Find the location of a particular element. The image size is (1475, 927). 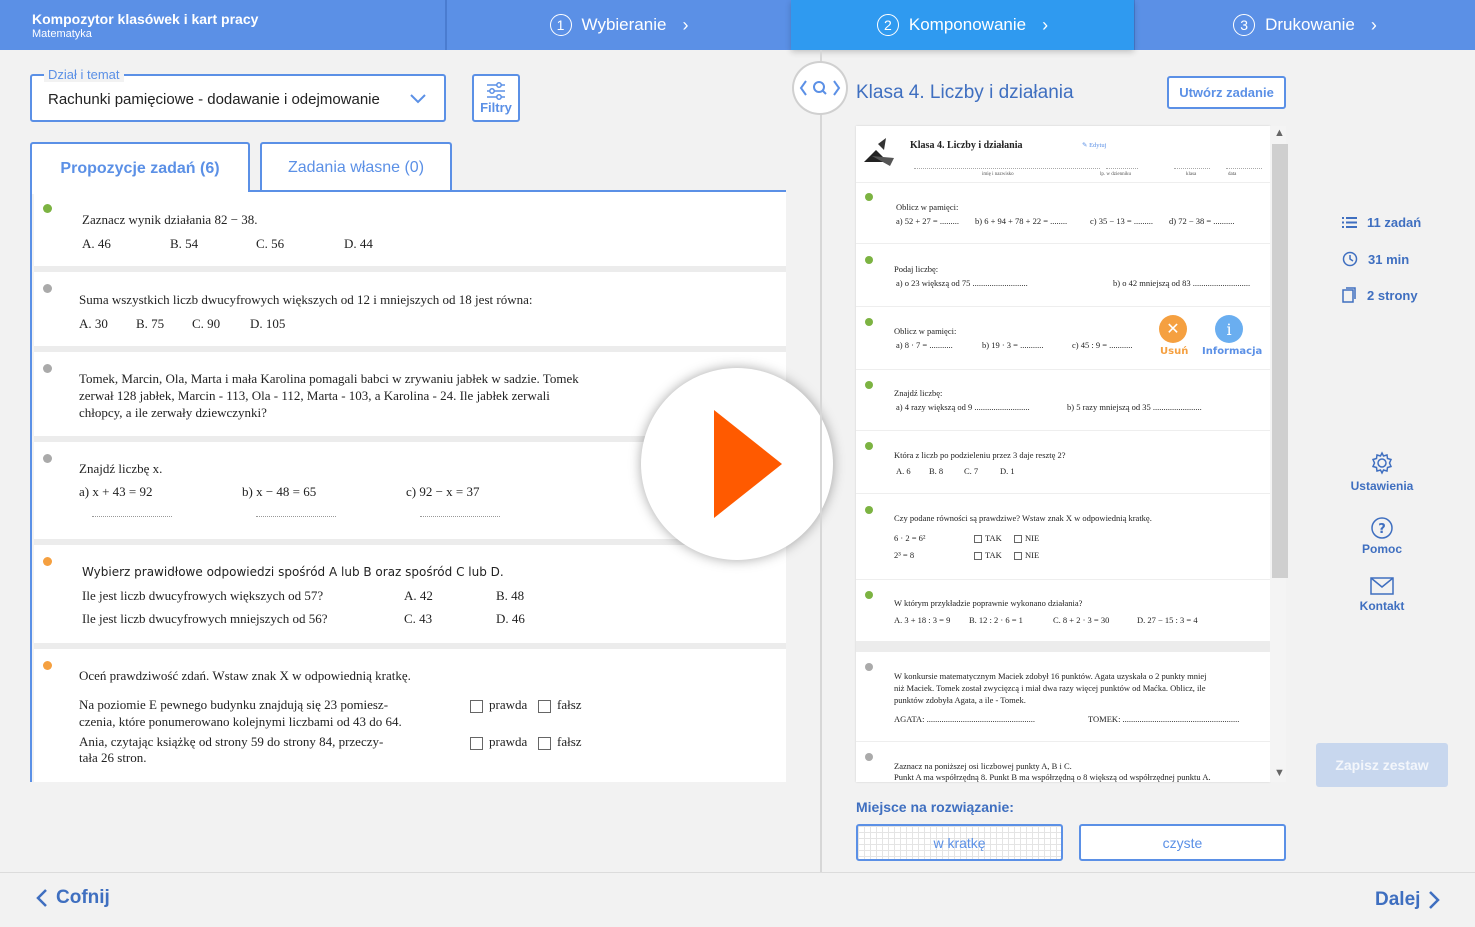

solution-clean-button: czyste is located at coordinates (1182, 842).